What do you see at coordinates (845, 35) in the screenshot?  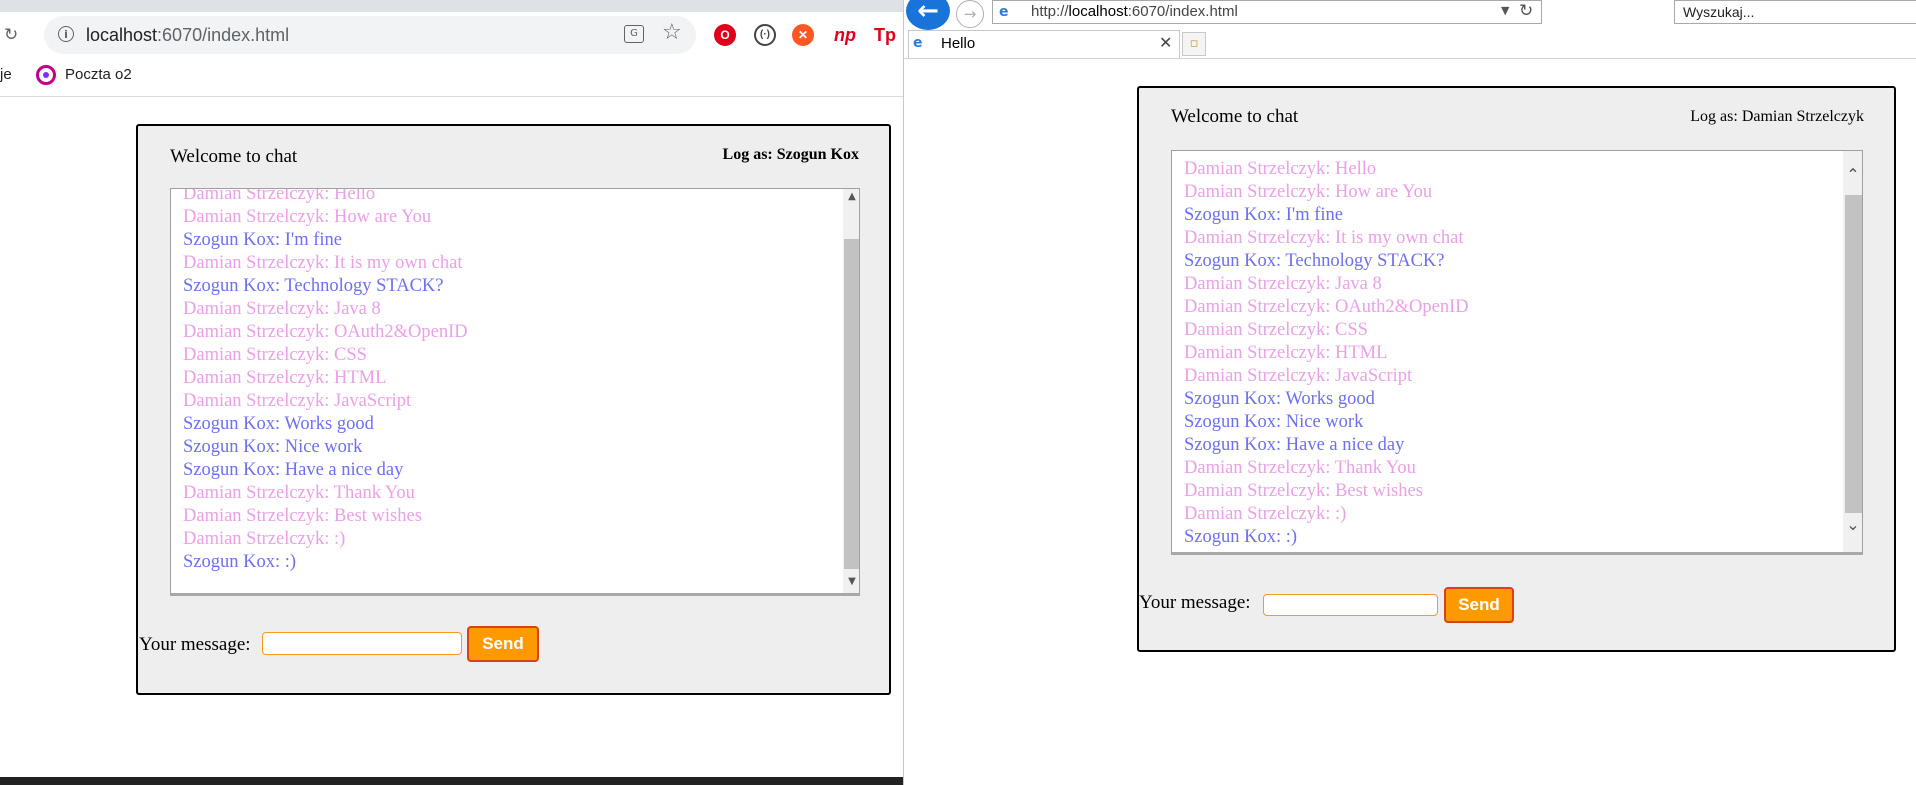 I see `np-extension-icon: np` at bounding box center [845, 35].